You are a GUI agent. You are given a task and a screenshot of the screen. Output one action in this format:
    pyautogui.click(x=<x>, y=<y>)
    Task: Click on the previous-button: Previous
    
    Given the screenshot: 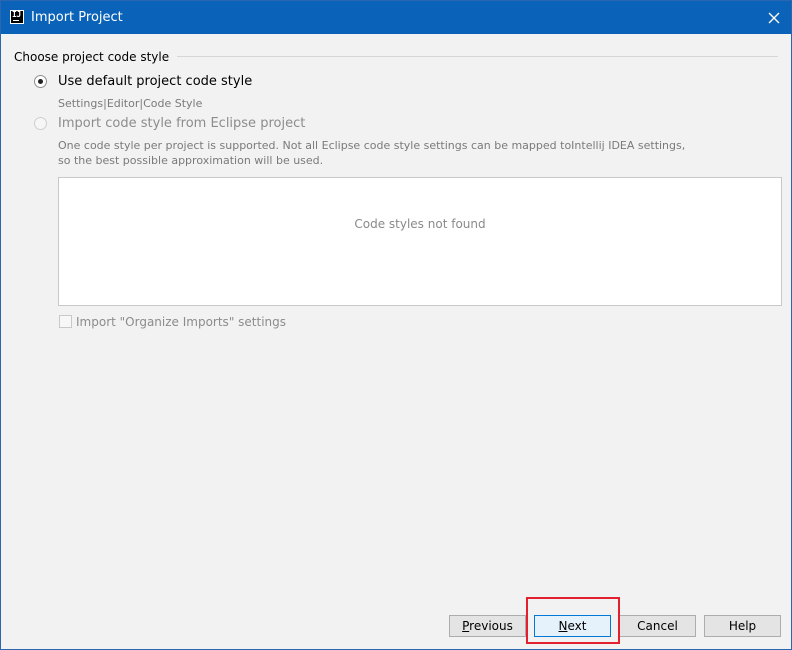 What is the action you would take?
    pyautogui.click(x=487, y=626)
    